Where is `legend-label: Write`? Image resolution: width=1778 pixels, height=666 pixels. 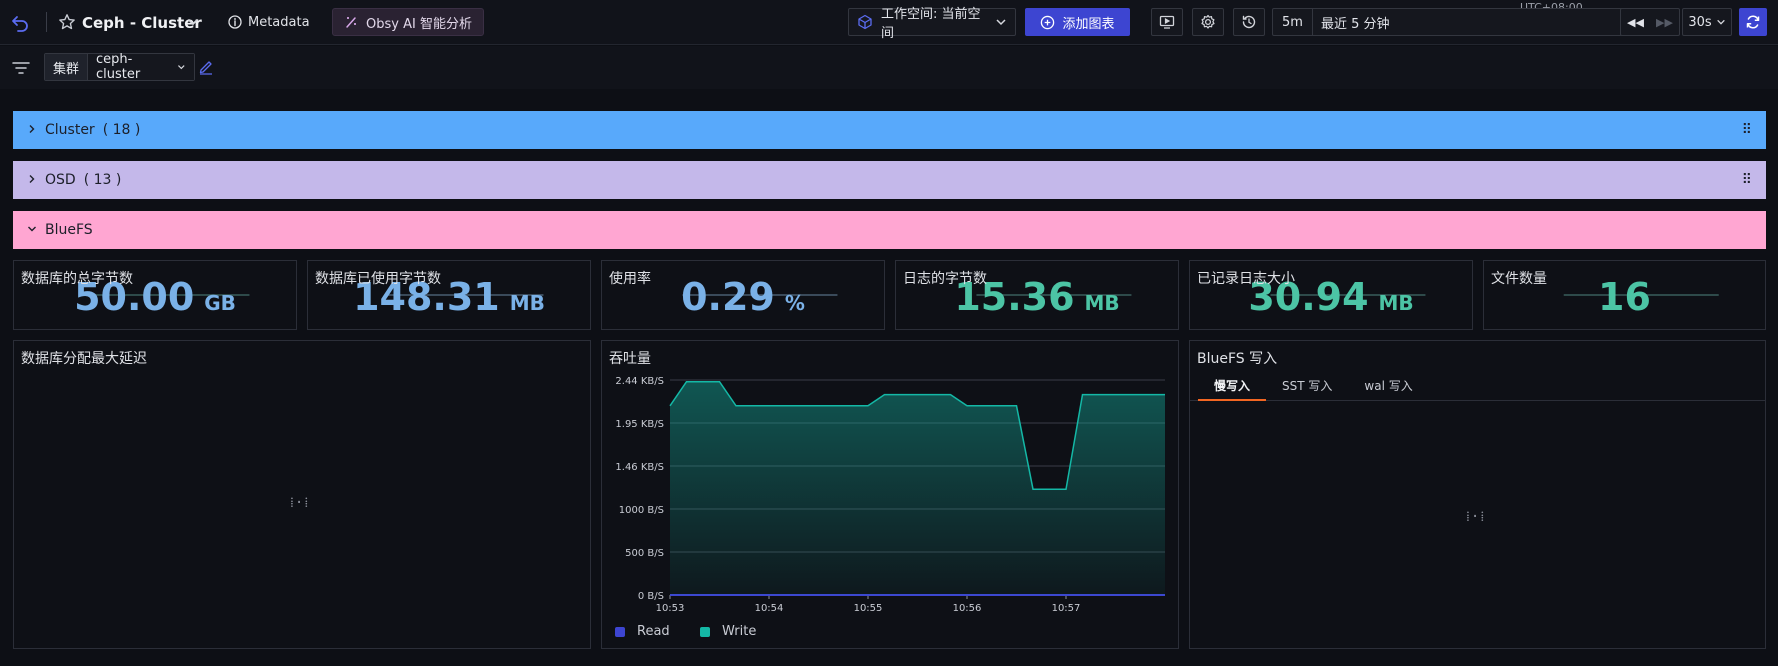
legend-label: Write is located at coordinates (739, 631).